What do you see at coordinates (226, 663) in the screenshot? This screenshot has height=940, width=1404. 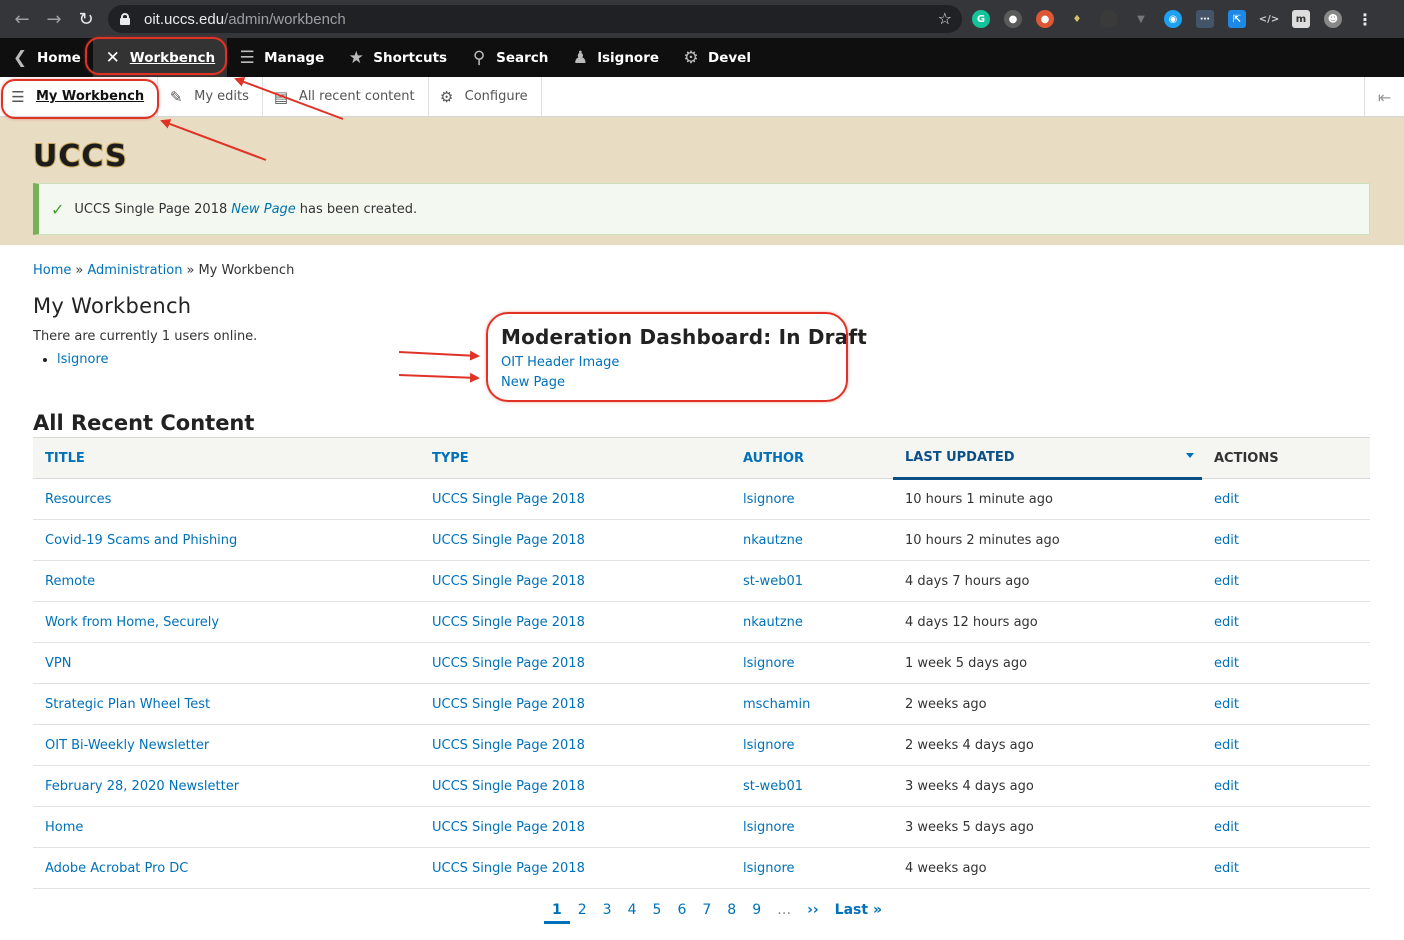 I see `row-title-link: VPN` at bounding box center [226, 663].